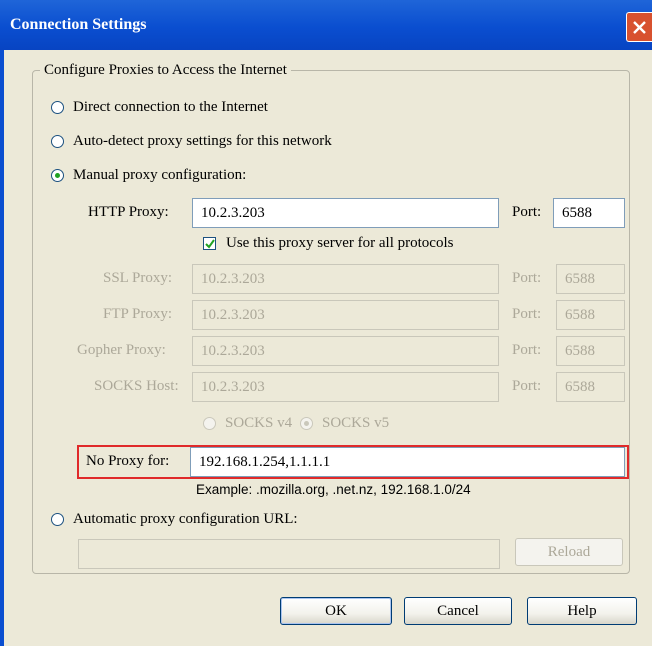 Image resolution: width=652 pixels, height=646 pixels. What do you see at coordinates (356, 423) in the screenshot?
I see `socks-v5-label: SOCKS v5` at bounding box center [356, 423].